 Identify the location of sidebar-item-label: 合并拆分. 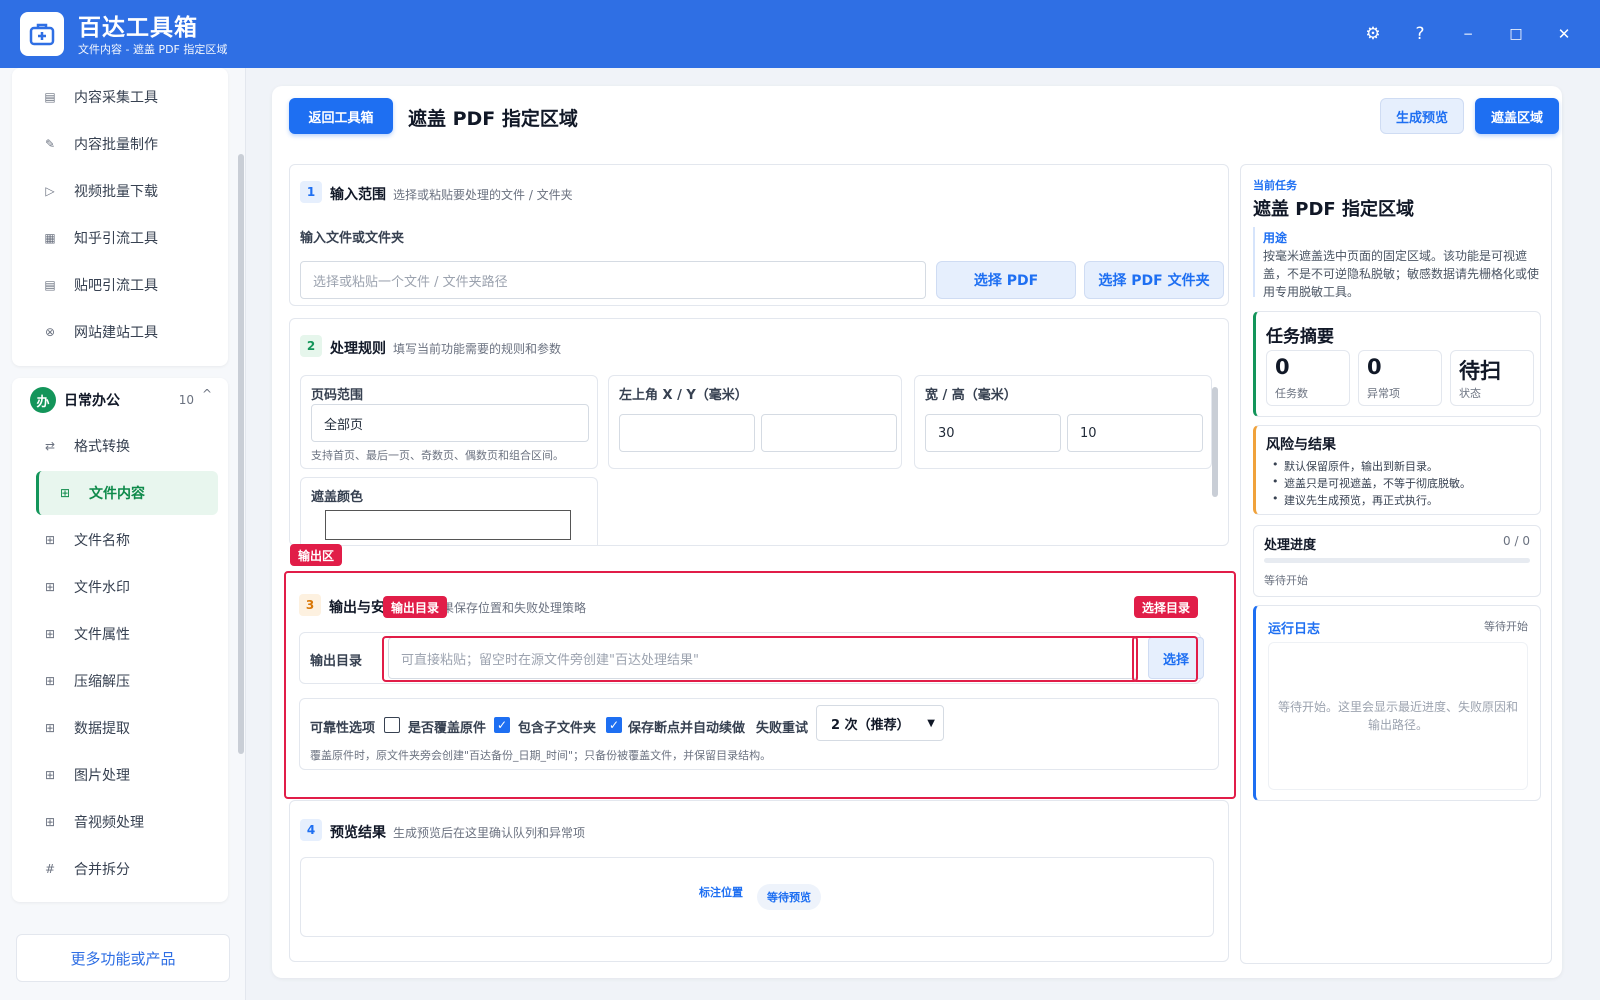
(102, 870).